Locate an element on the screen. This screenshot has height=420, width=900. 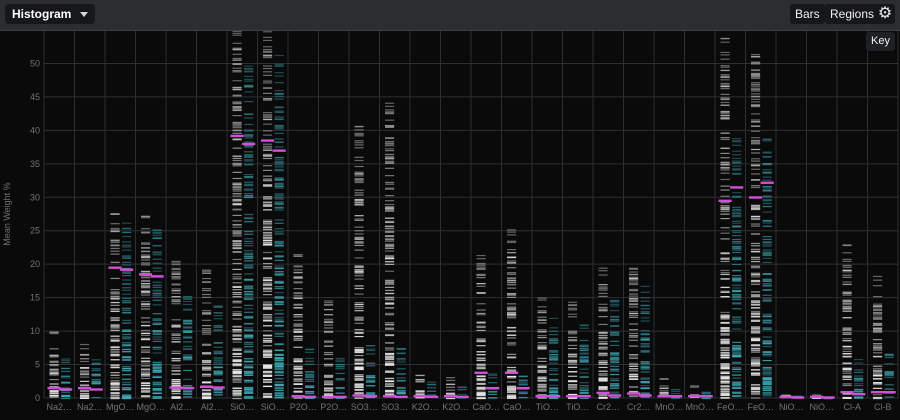
mean-marker-primary is located at coordinates (176, 387).